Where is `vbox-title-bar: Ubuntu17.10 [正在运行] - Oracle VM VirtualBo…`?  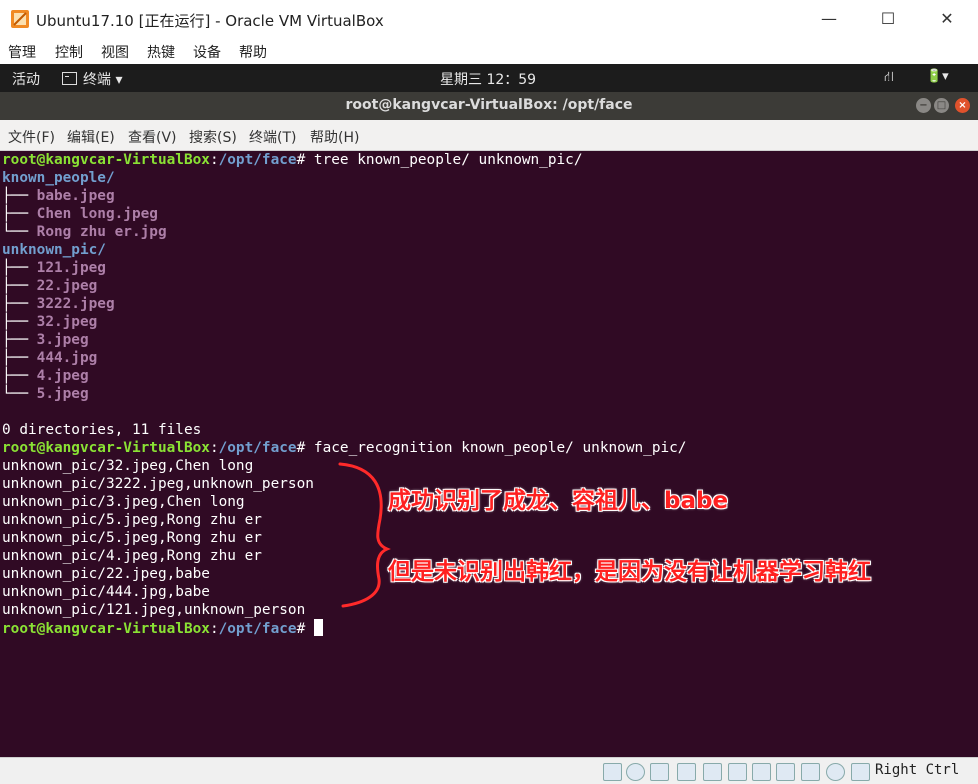 vbox-title-bar: Ubuntu17.10 [正在运行] - Oracle VM VirtualBo… is located at coordinates (489, 19).